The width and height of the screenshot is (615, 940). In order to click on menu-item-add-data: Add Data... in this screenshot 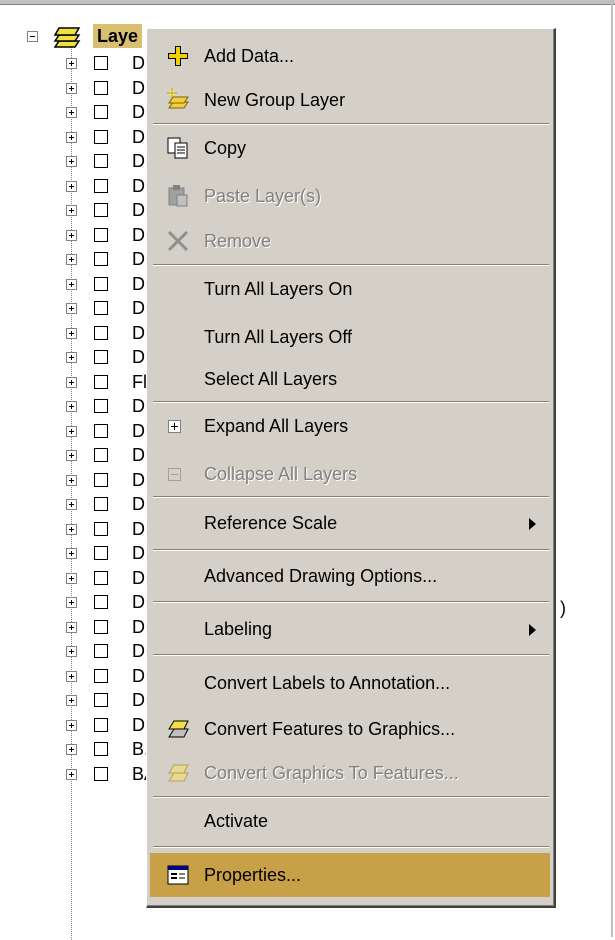, I will do `click(350, 56)`.